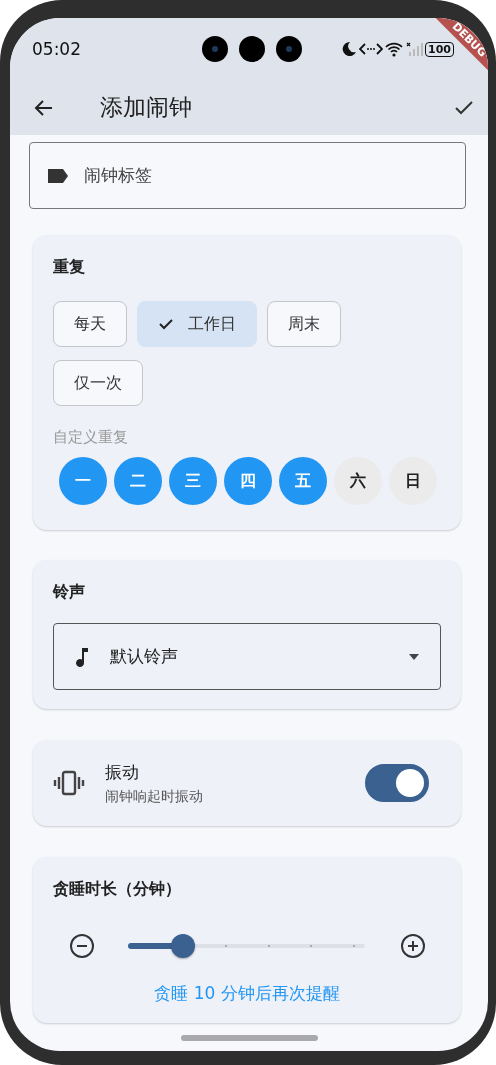  What do you see at coordinates (246, 946) in the screenshot?
I see `snooze-slider` at bounding box center [246, 946].